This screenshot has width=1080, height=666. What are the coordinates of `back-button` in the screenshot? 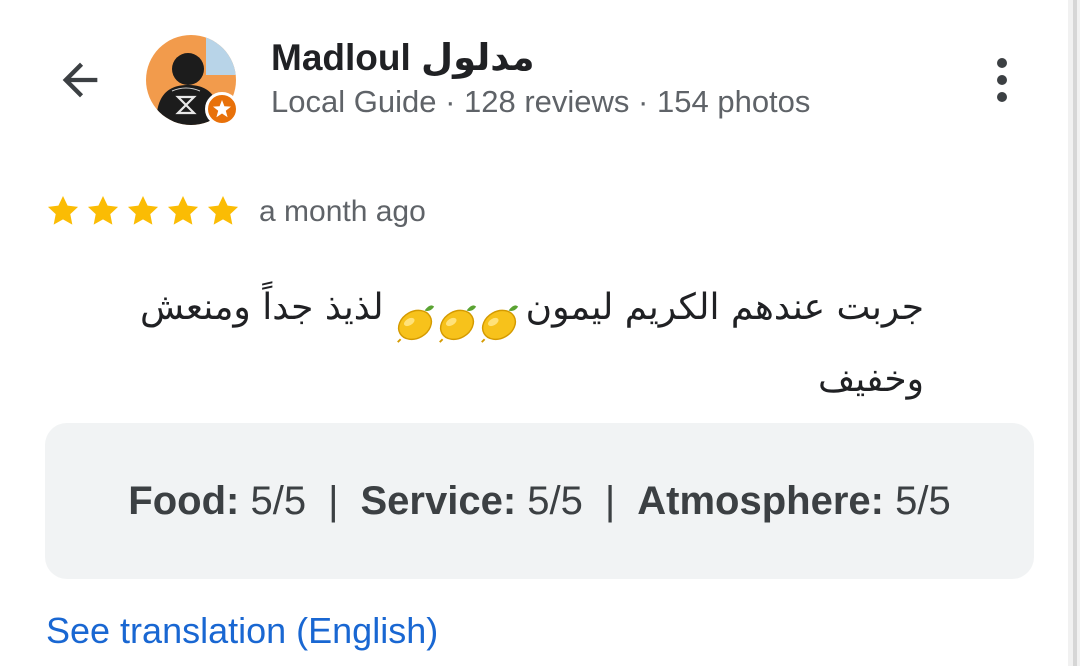 It's located at (80, 80).